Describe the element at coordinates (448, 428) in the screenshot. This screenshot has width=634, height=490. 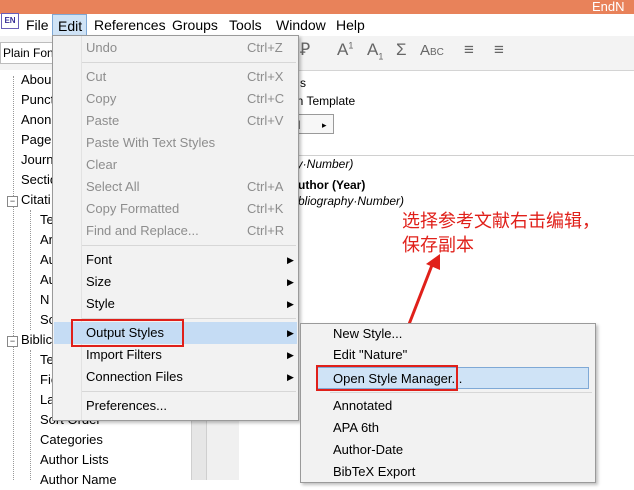
I see `submenu-item-style: APA 6th` at that location.